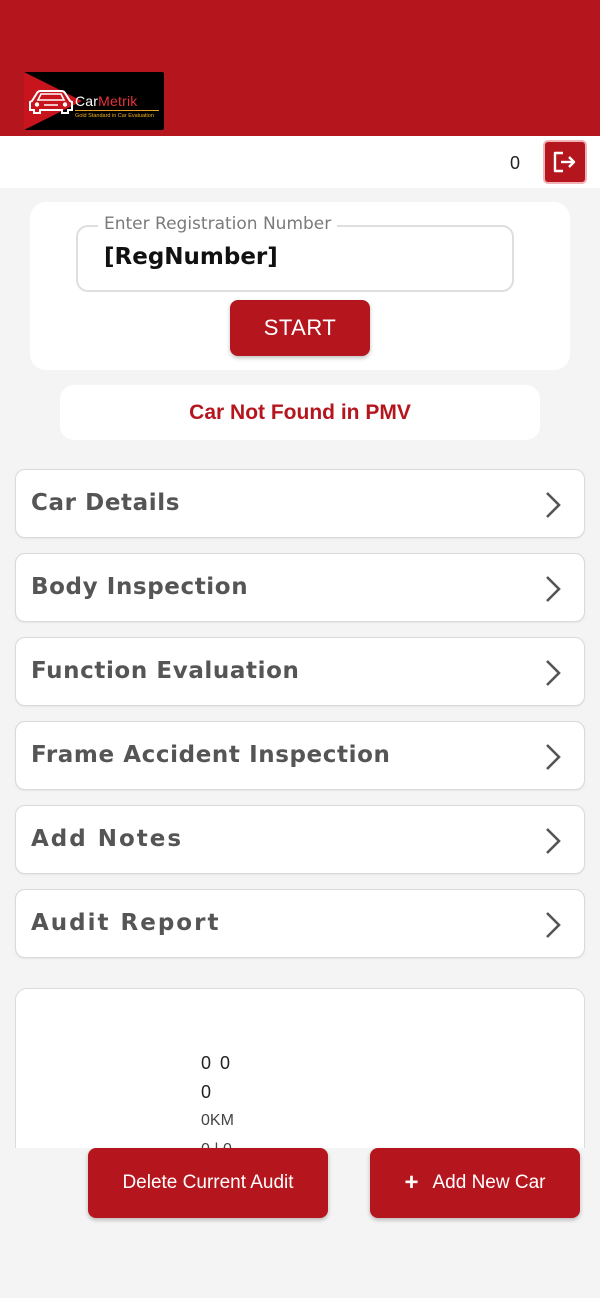 The width and height of the screenshot is (600, 1298). I want to click on menu-item-label: Frame Accident Inspection, so click(211, 755).